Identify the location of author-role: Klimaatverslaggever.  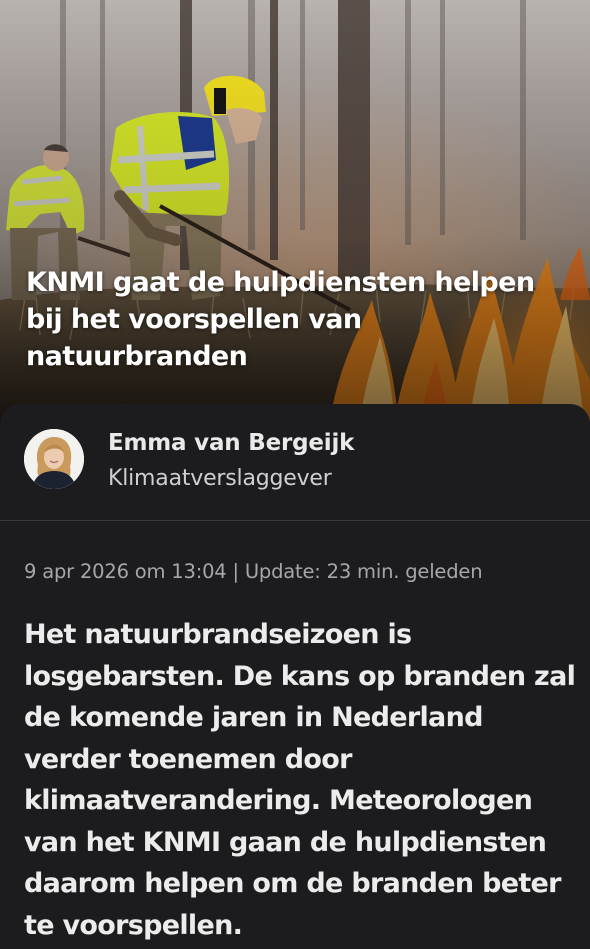
(220, 478).